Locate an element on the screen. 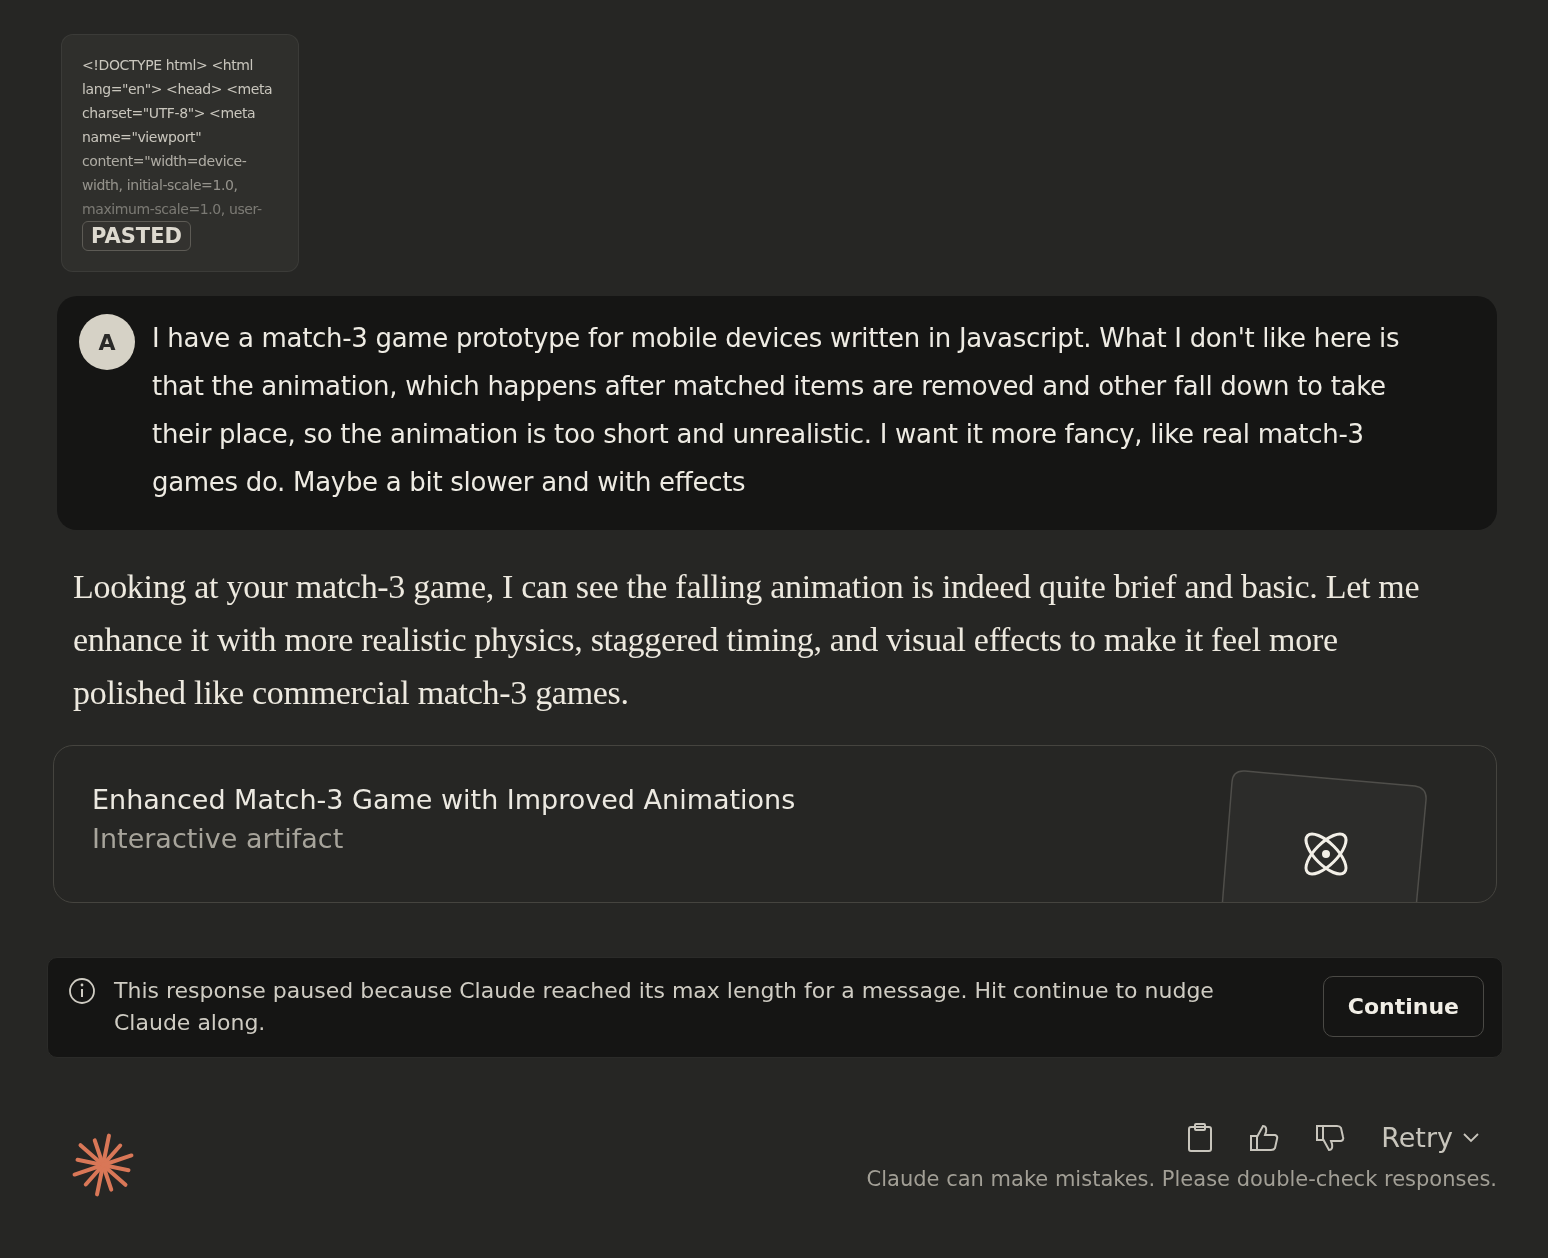  info-icon is located at coordinates (82, 991).